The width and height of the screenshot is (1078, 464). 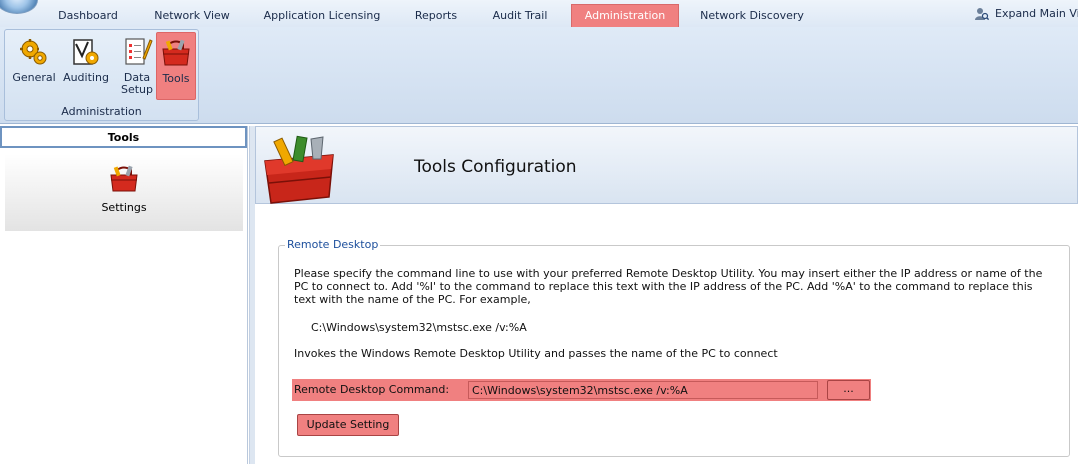 What do you see at coordinates (176, 78) in the screenshot?
I see `ribbon-tools-label: Tools` at bounding box center [176, 78].